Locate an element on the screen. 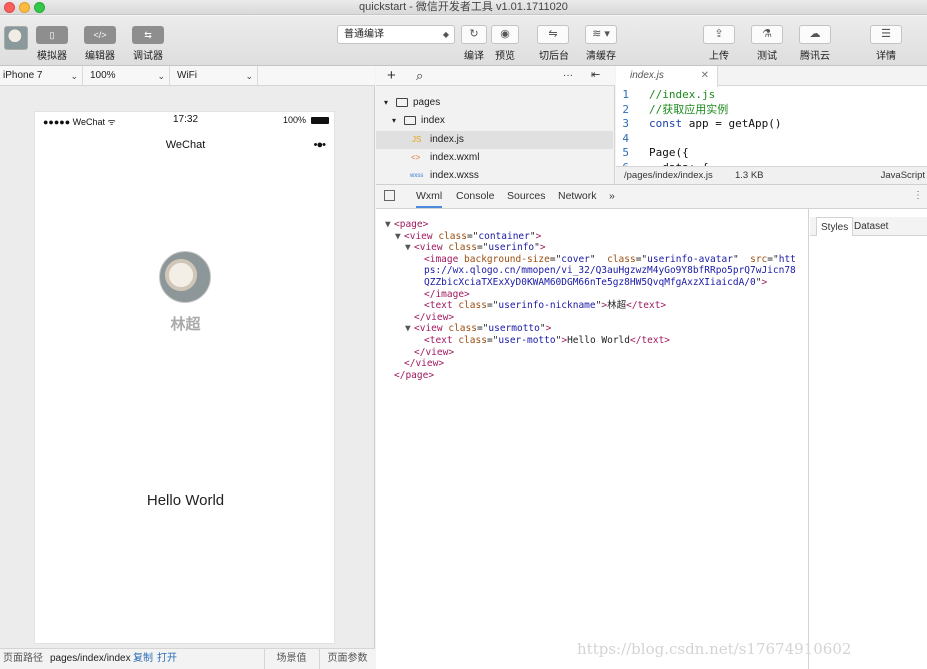 The image size is (927, 669). tencent-cloud-button: ☁ is located at coordinates (815, 34).